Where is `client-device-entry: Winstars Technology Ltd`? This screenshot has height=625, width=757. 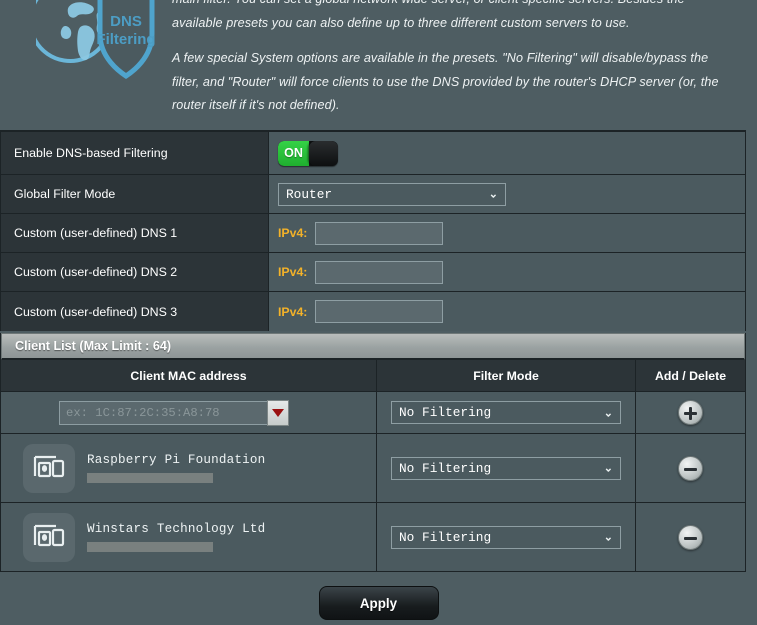
client-device-entry: Winstars Technology Ltd is located at coordinates (144, 537).